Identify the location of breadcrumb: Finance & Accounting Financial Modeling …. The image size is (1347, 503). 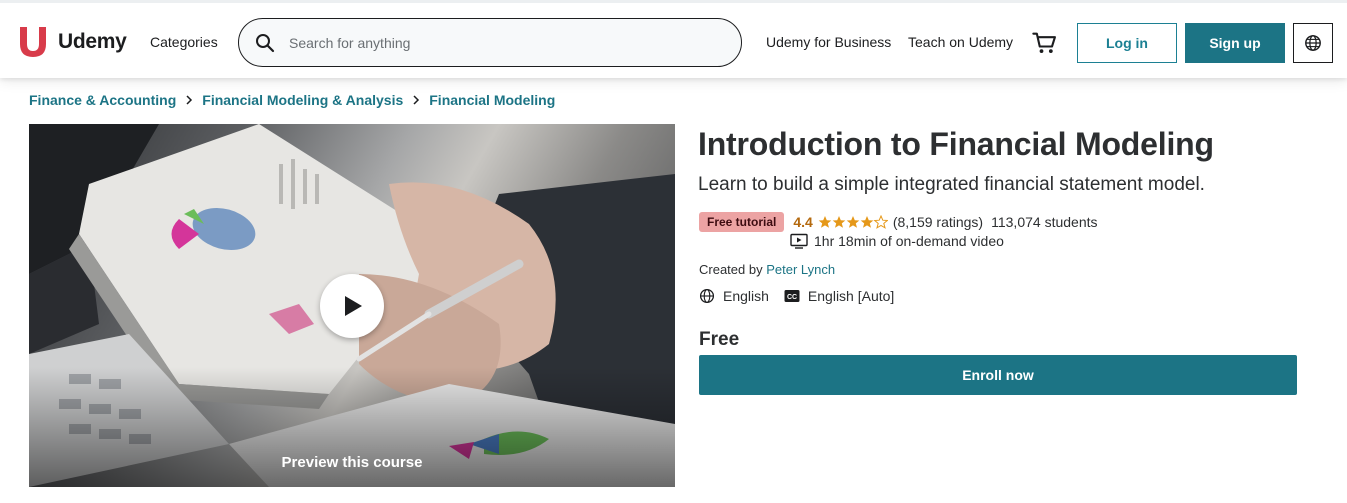
(292, 100).